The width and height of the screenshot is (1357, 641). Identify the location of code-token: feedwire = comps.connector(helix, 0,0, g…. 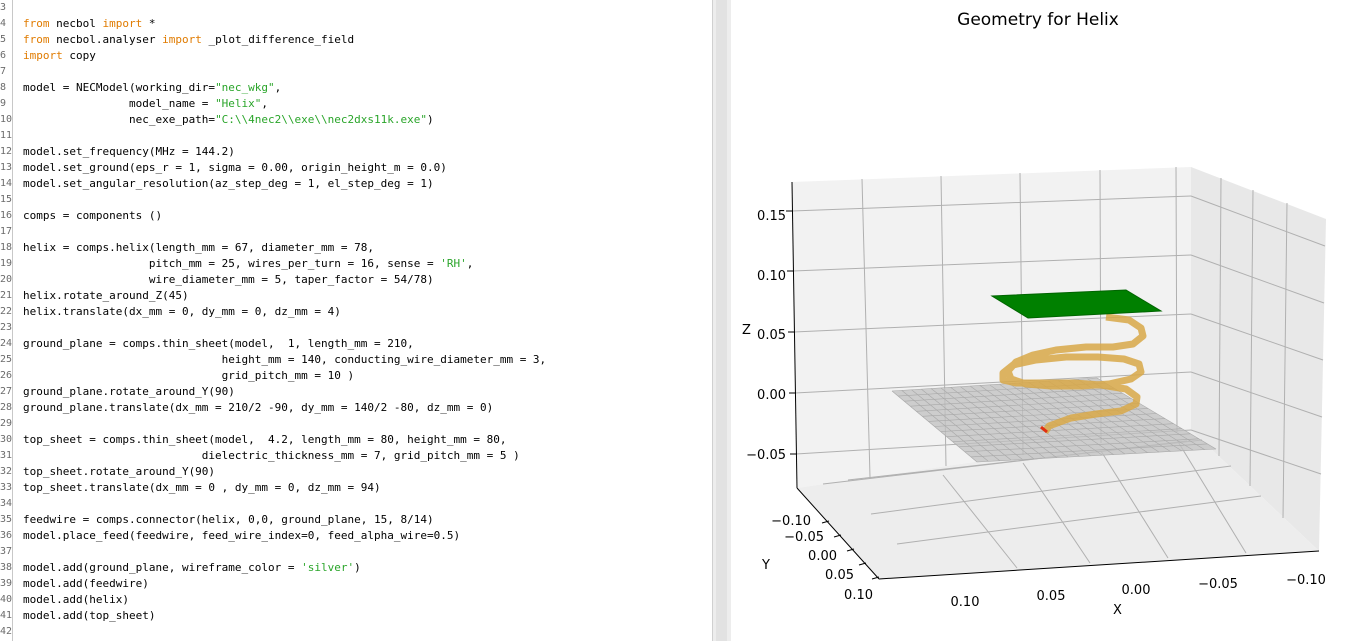
(228, 519).